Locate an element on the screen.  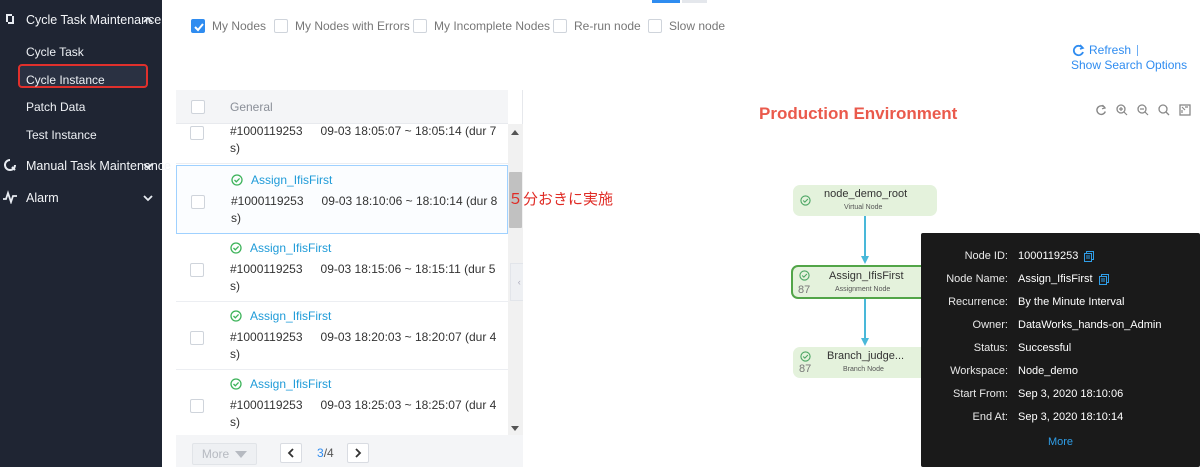
next-page-button is located at coordinates (358, 453).